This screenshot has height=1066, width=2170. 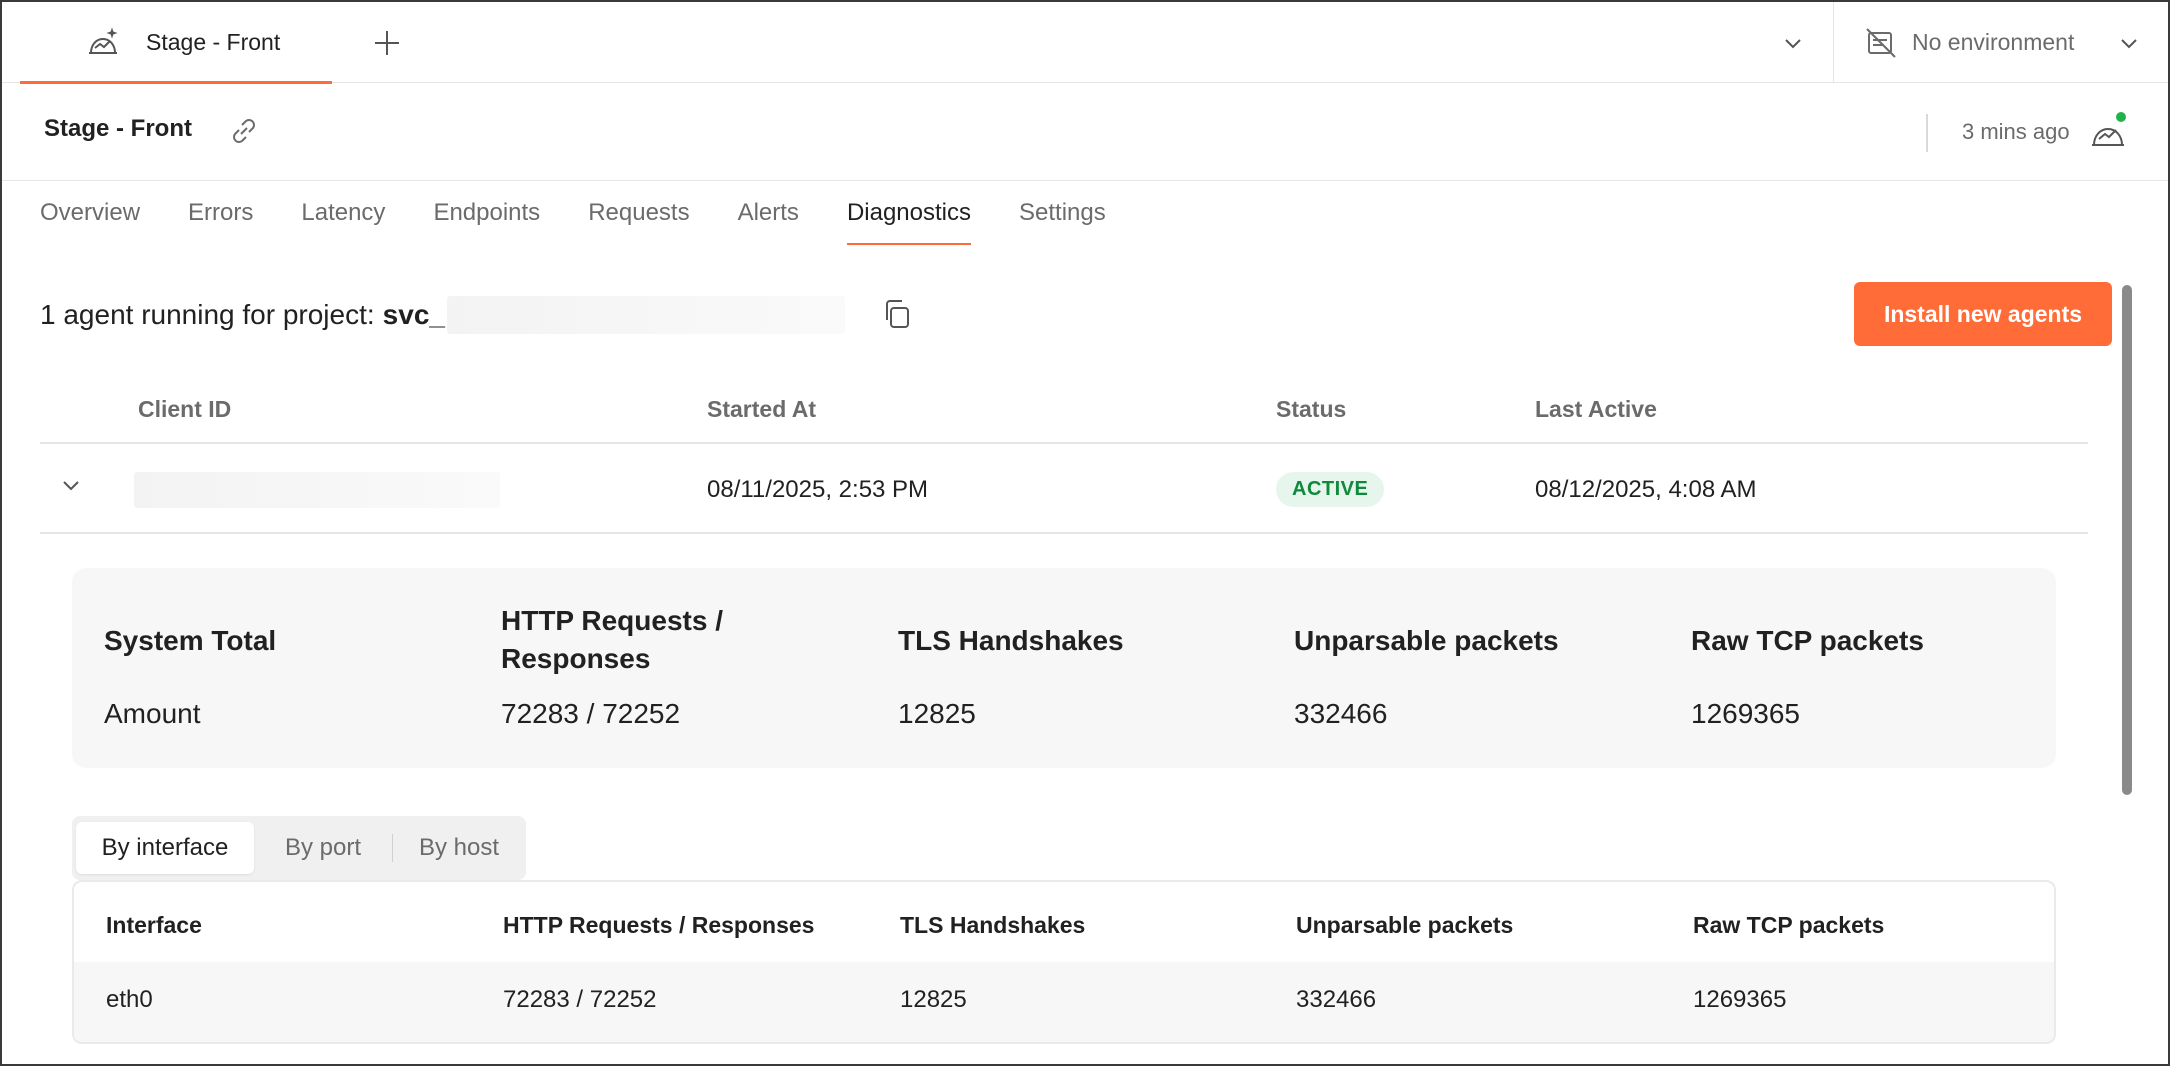 What do you see at coordinates (1993, 42) in the screenshot?
I see `environment-label: No environment` at bounding box center [1993, 42].